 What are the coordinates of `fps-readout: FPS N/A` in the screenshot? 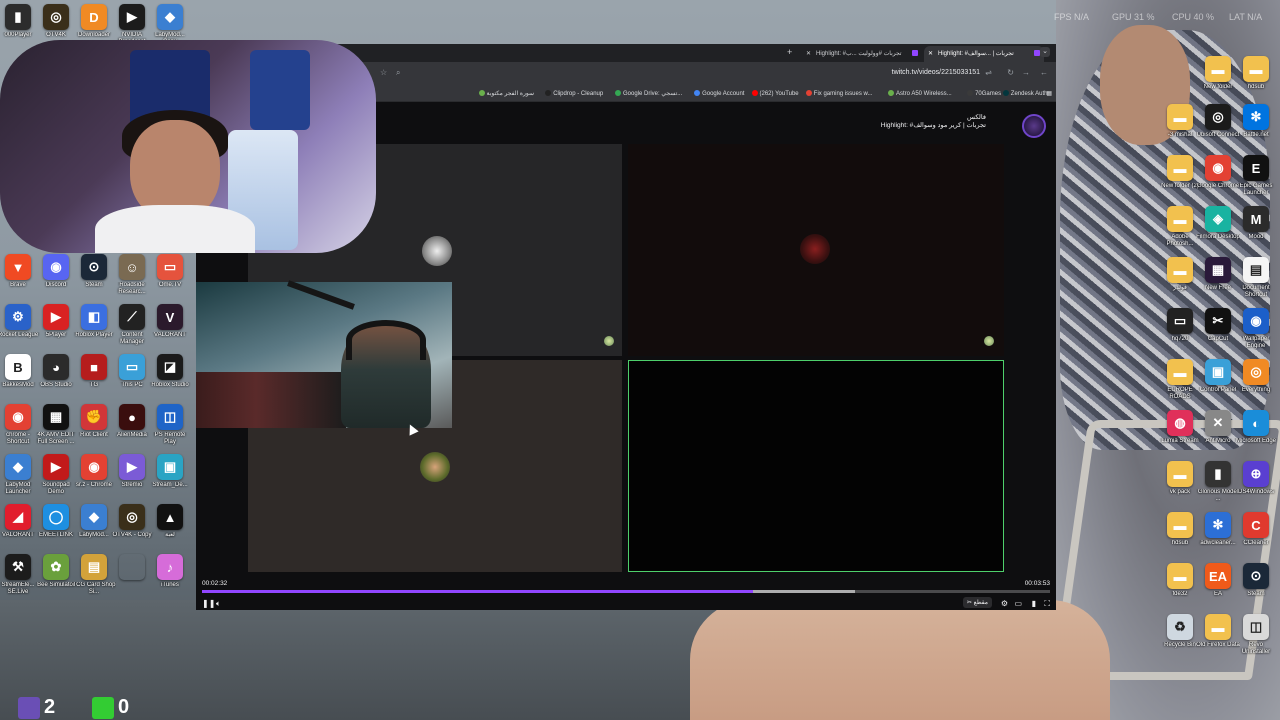 It's located at (1072, 17).